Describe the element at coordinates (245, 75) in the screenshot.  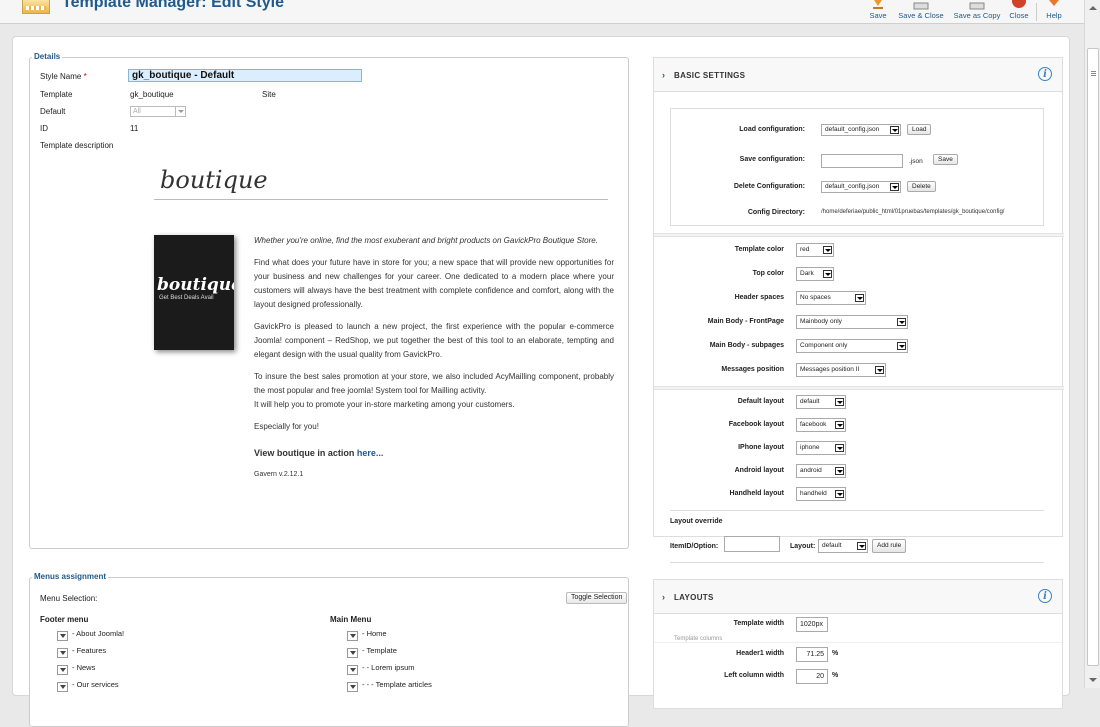
I see `style-name-input: gk_boutique - Default` at that location.